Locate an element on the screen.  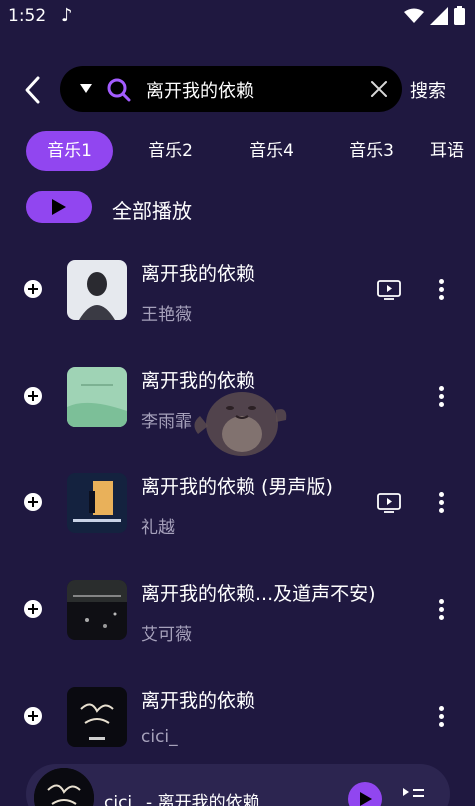
mini-player: cici_ - 离开我的依赖 is located at coordinates (238, 785).